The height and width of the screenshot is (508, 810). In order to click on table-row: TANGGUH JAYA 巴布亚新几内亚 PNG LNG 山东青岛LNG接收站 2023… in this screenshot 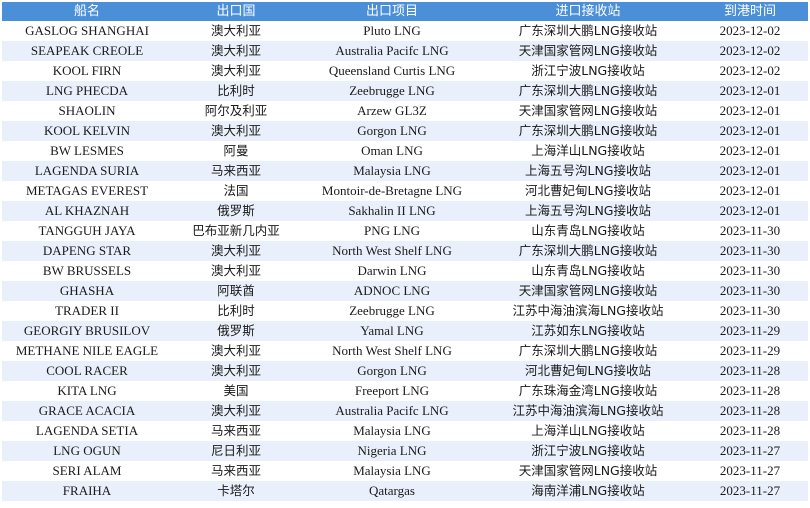, I will do `click(405, 231)`.